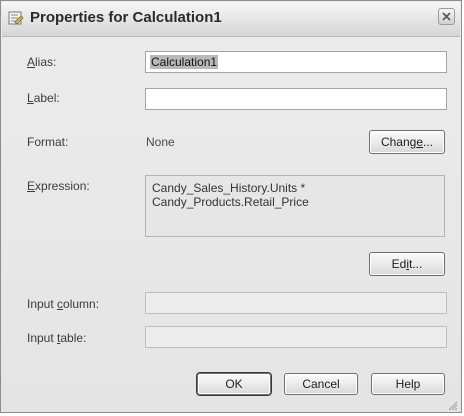  I want to click on input-table-label: Input table:, so click(57, 338).